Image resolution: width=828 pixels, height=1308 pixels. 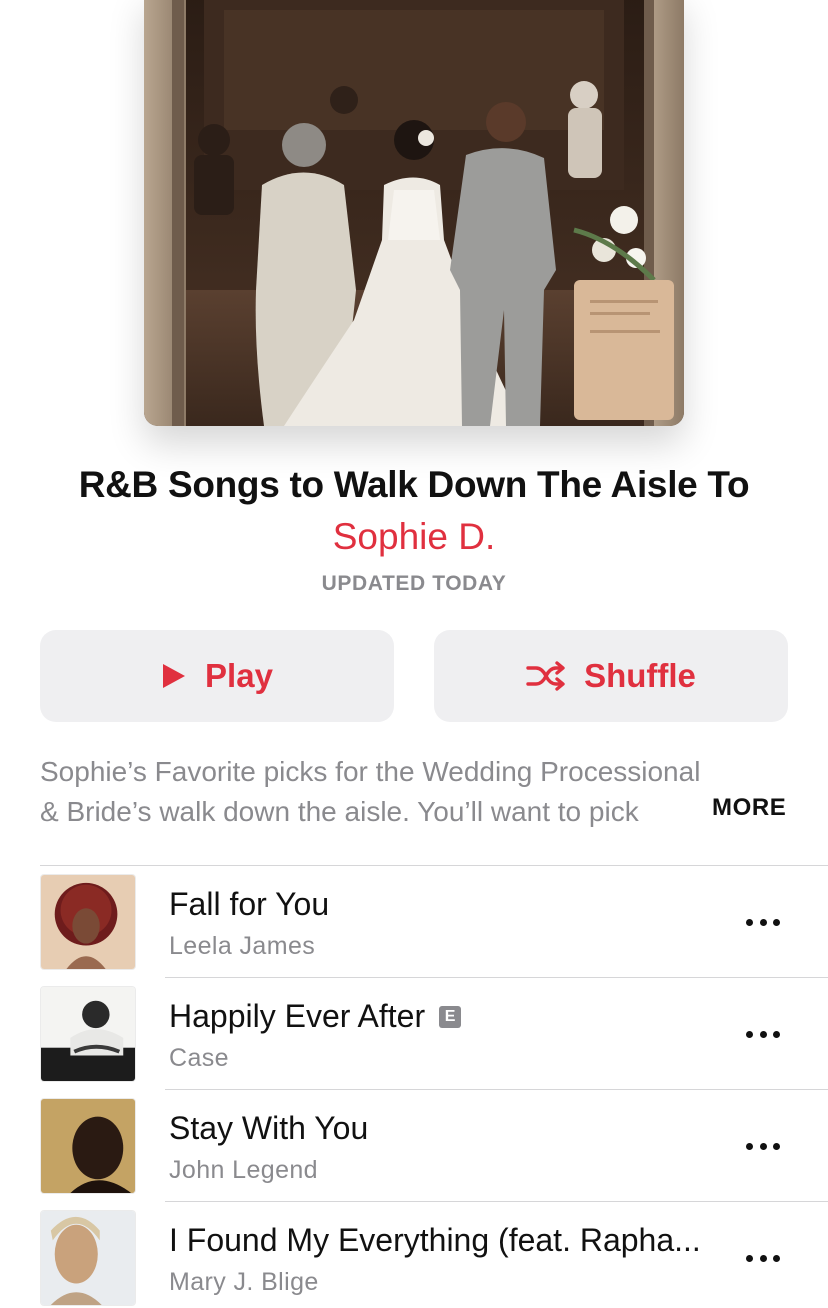 I want to click on shuffle-button: Shuffle, so click(x=611, y=676).